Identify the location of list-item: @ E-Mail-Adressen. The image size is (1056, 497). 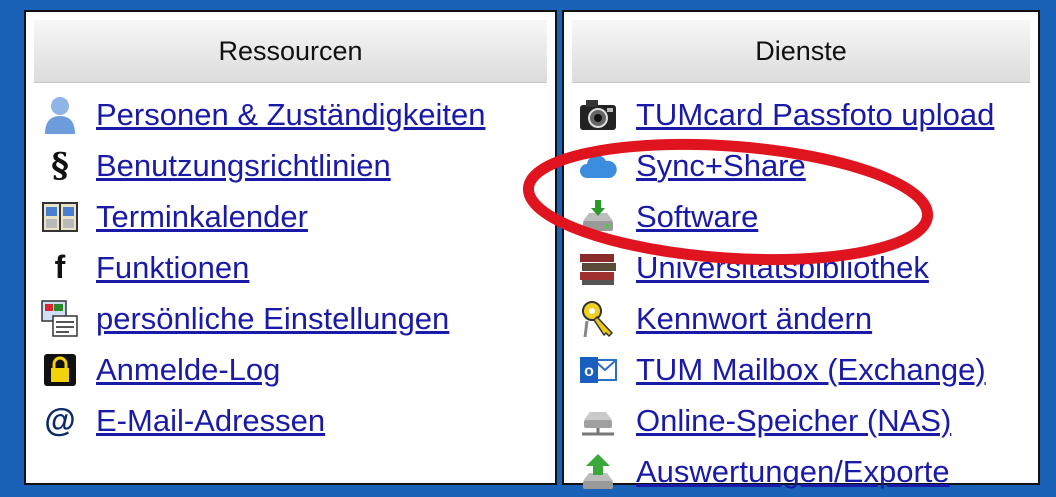
(290, 420).